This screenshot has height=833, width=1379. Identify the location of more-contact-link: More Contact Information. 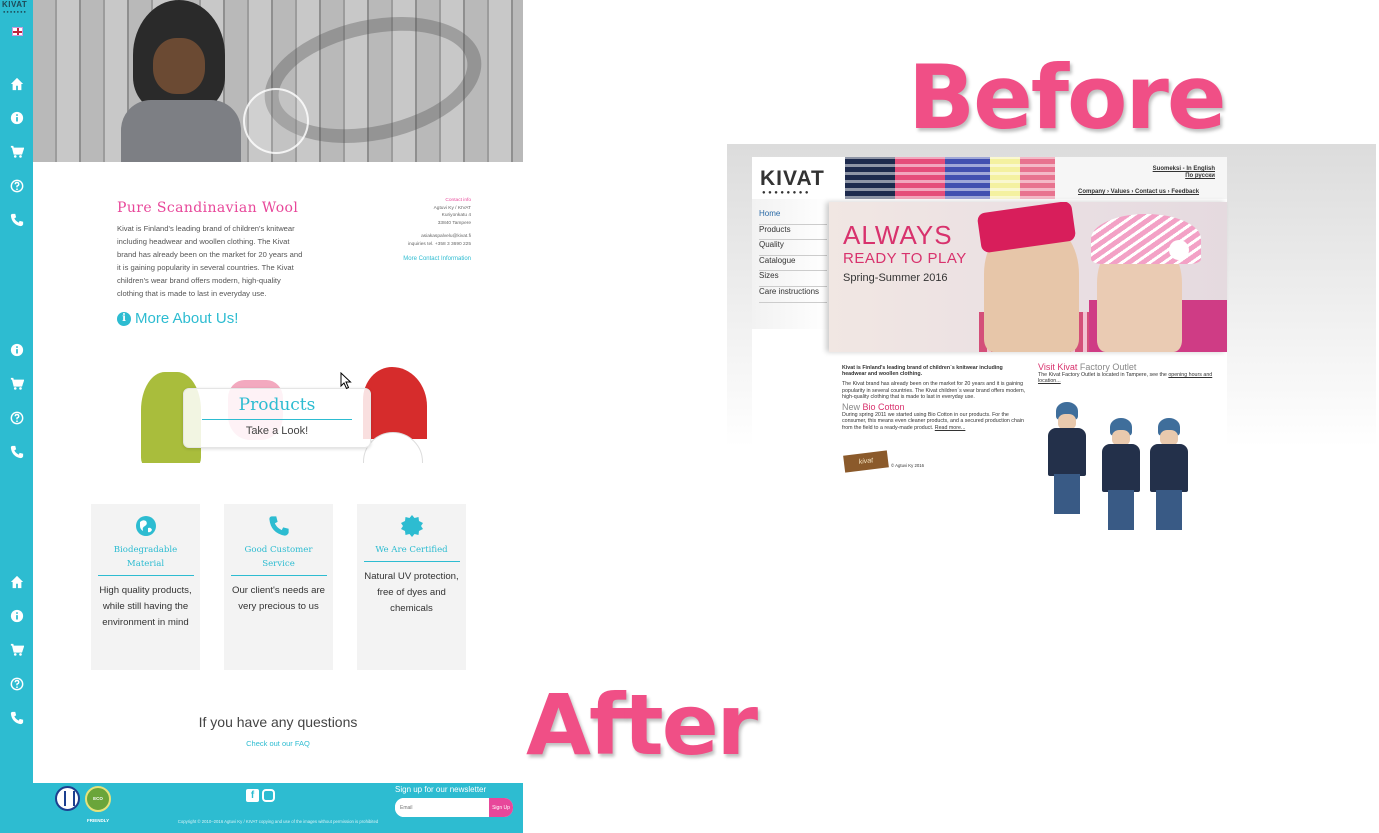
(411, 260).